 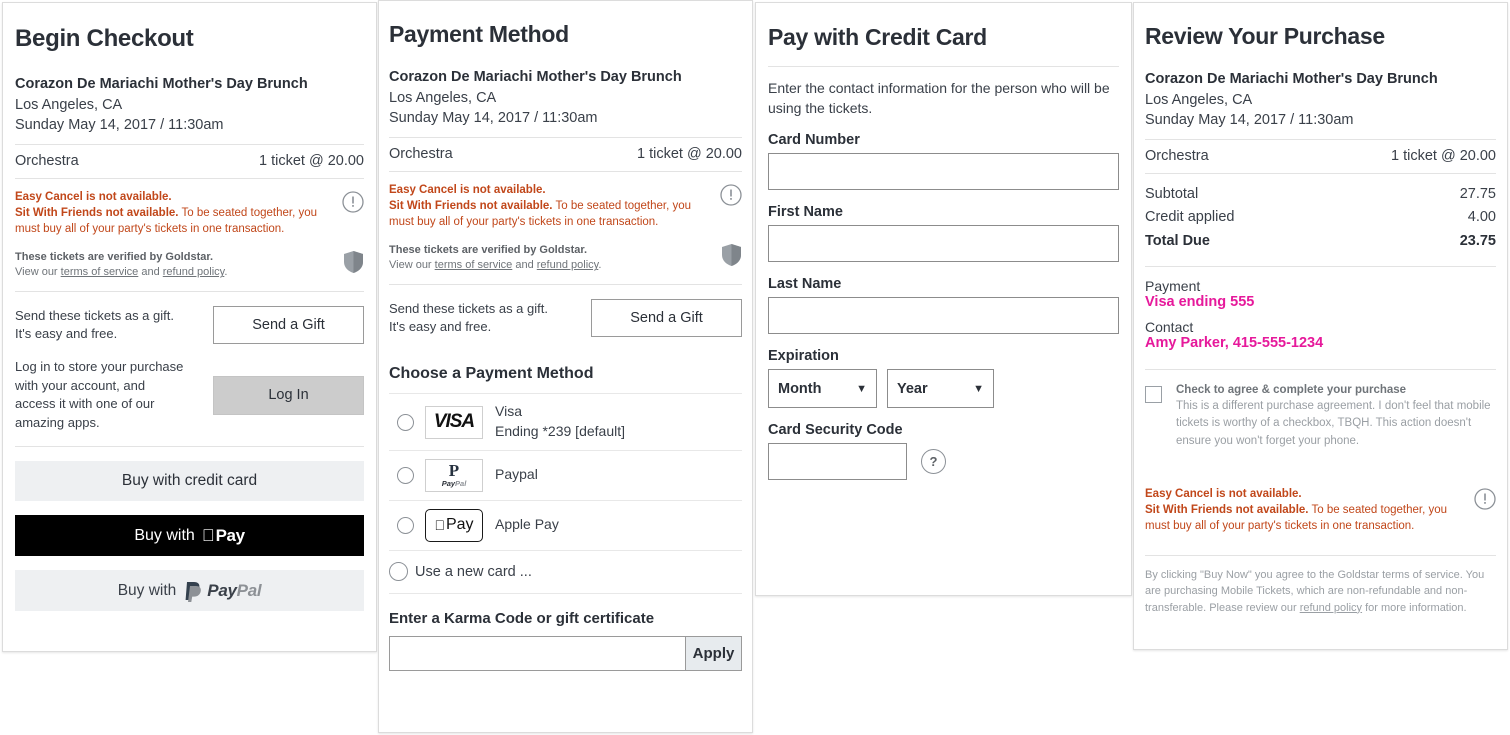 I want to click on visa-label-line-1: Visa, so click(x=508, y=411).